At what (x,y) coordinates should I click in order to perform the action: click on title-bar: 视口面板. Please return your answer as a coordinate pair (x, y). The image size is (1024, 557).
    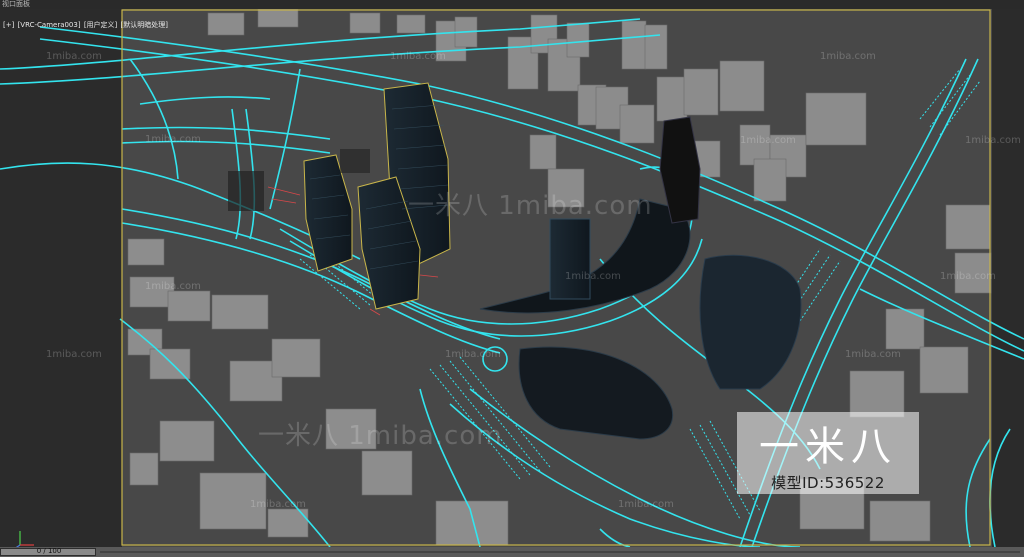
    Looking at the image, I should click on (512, 4).